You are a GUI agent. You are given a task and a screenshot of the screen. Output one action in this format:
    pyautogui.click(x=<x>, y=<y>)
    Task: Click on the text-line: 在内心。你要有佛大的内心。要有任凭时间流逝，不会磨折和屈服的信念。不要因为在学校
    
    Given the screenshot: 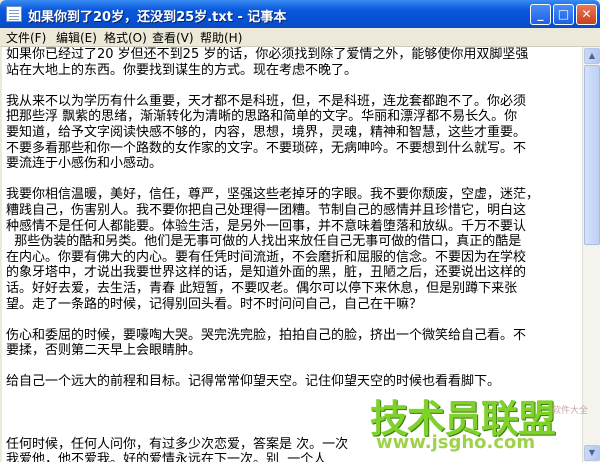 What is the action you would take?
    pyautogui.click(x=266, y=257)
    